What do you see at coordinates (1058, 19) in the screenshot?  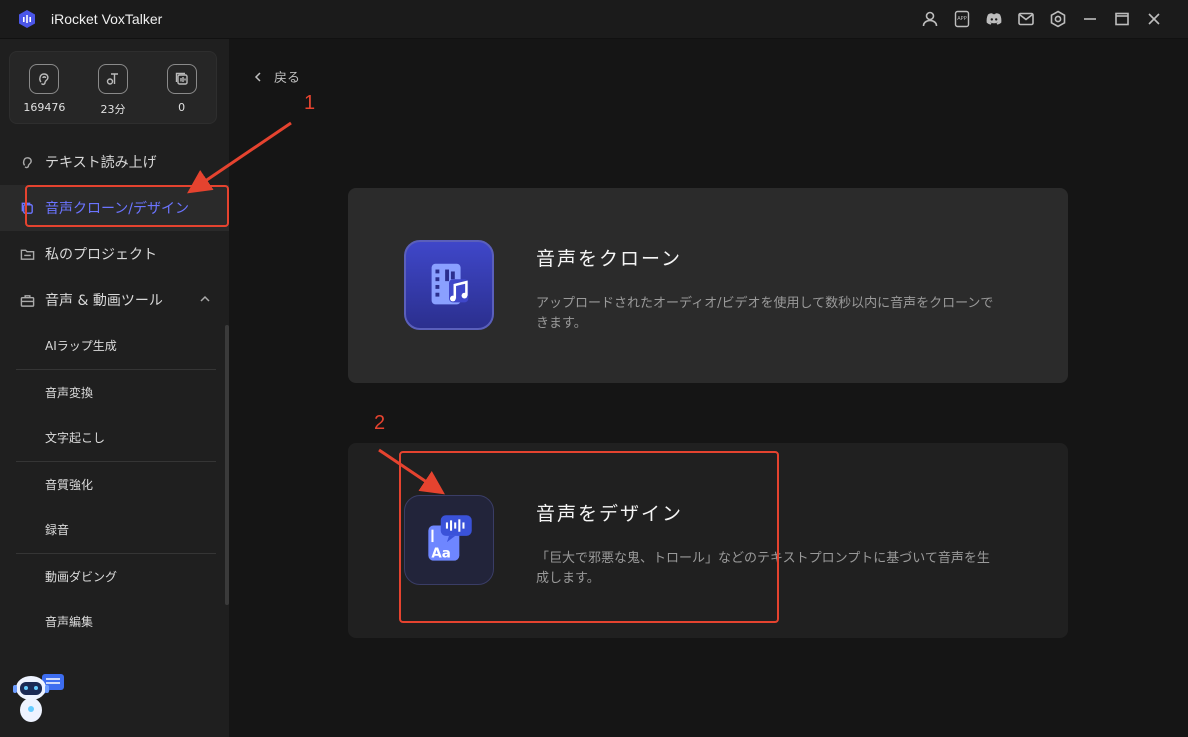 I see `settings-icon` at bounding box center [1058, 19].